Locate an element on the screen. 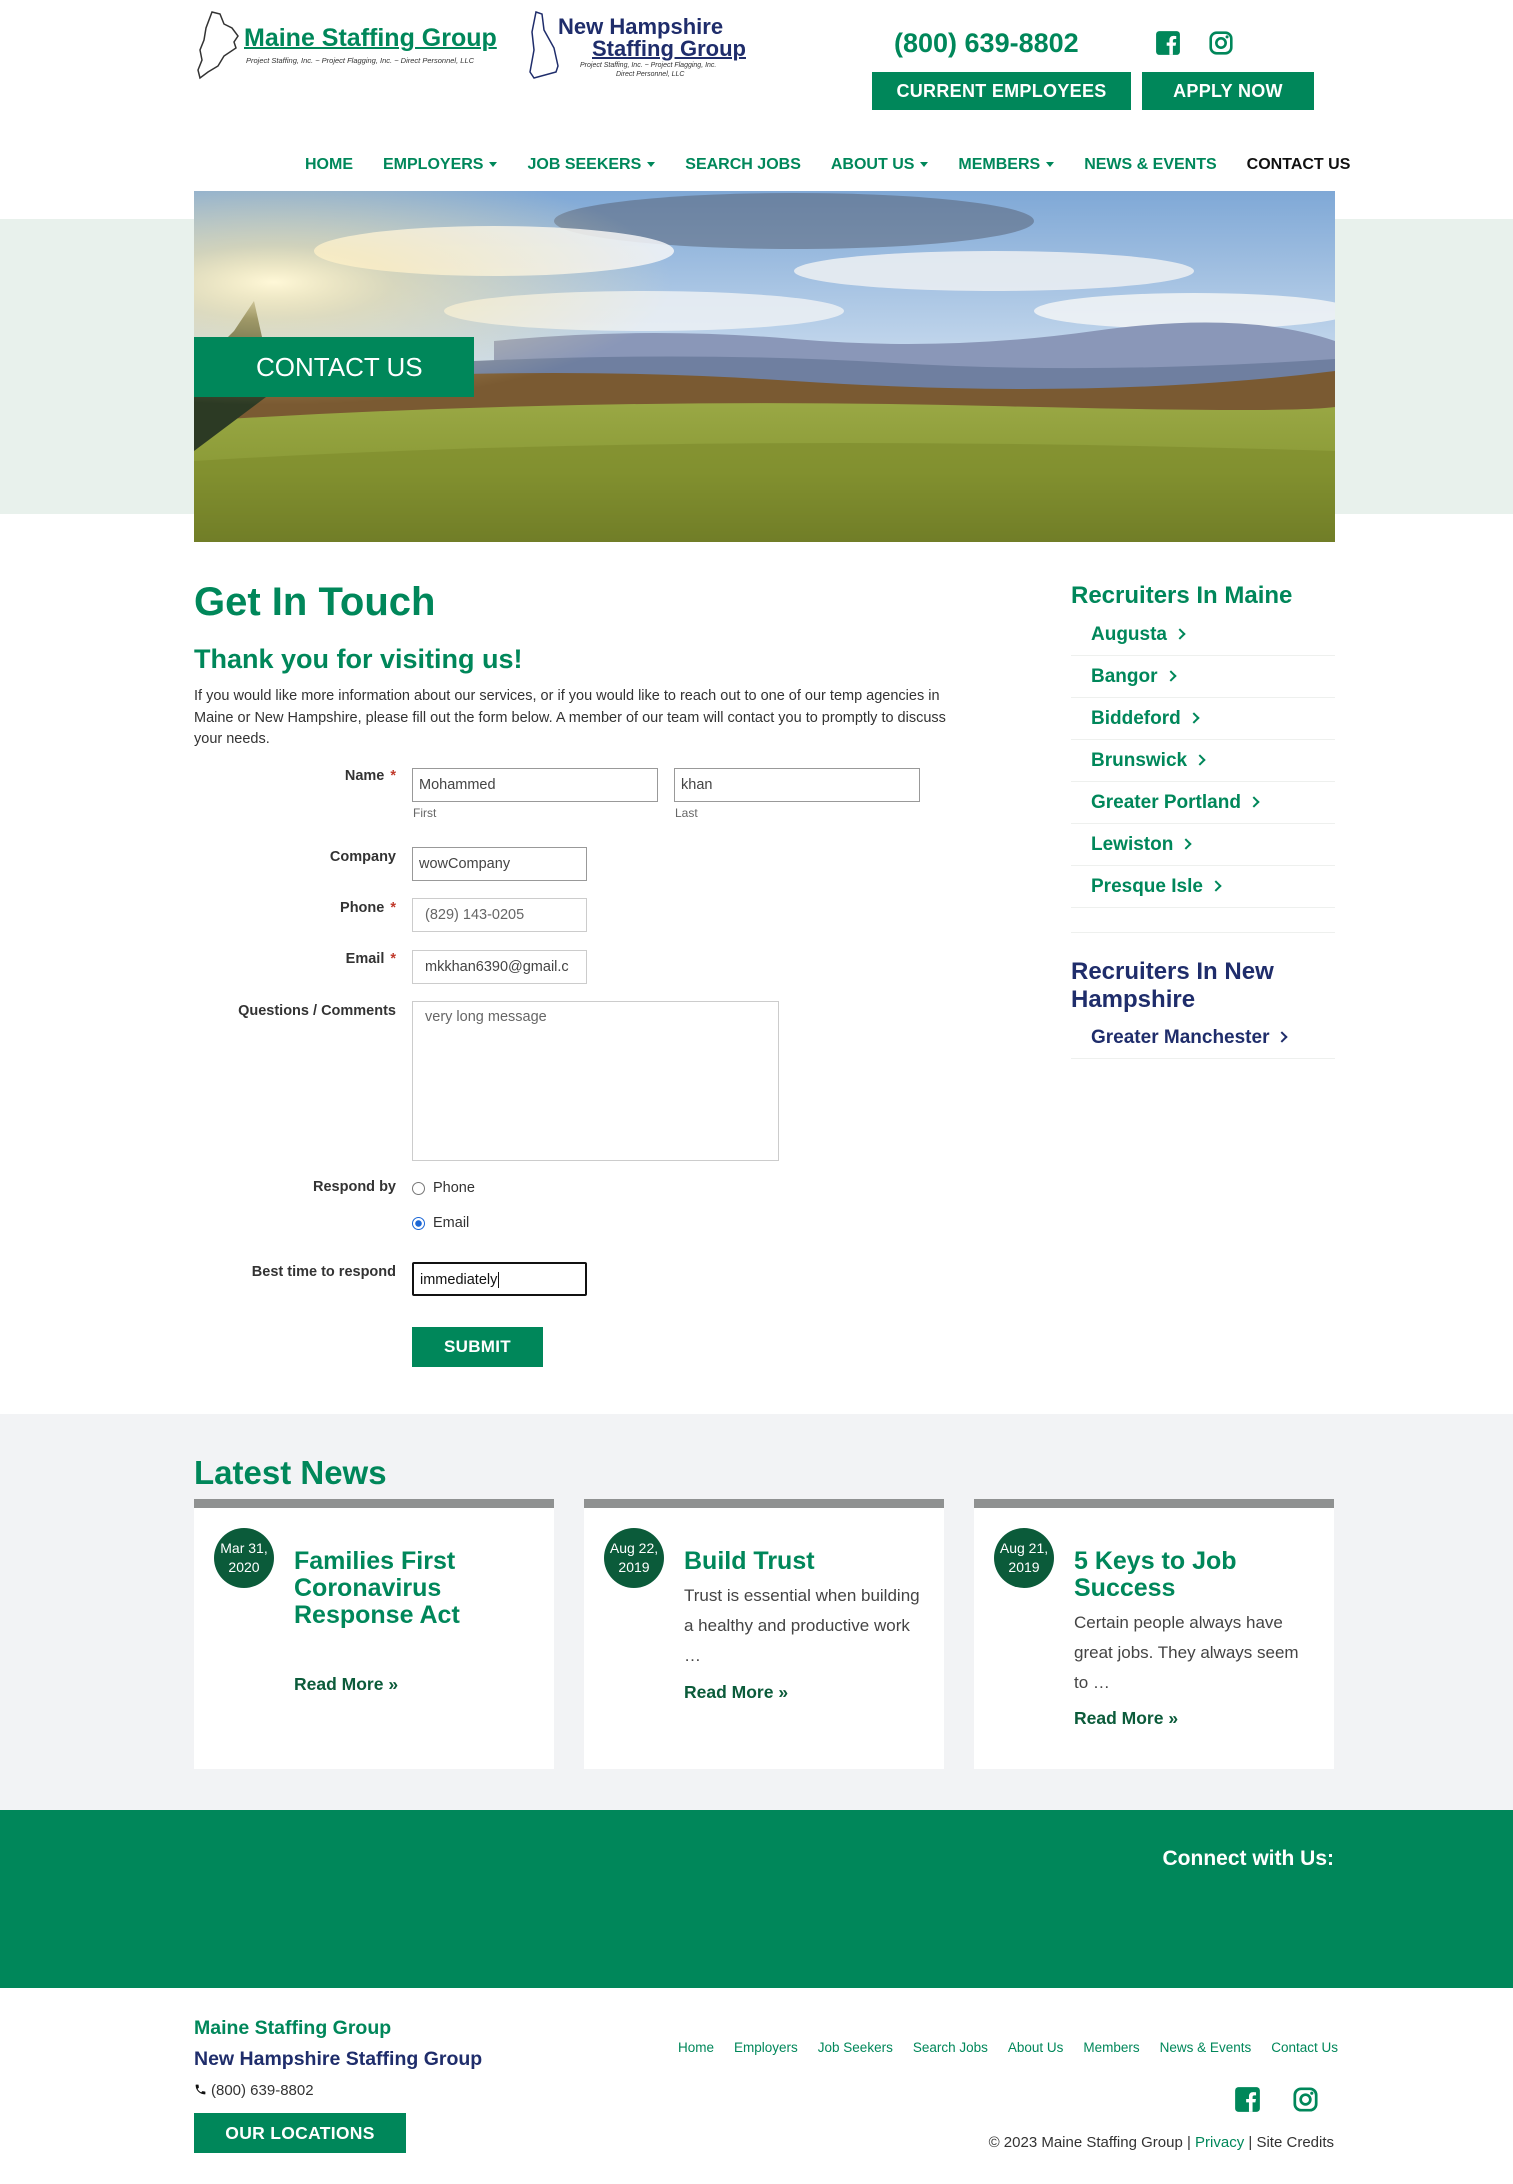 Image resolution: width=1513 pixels, height=2184 pixels. nav-employers: EMPLOYERS is located at coordinates (440, 165).